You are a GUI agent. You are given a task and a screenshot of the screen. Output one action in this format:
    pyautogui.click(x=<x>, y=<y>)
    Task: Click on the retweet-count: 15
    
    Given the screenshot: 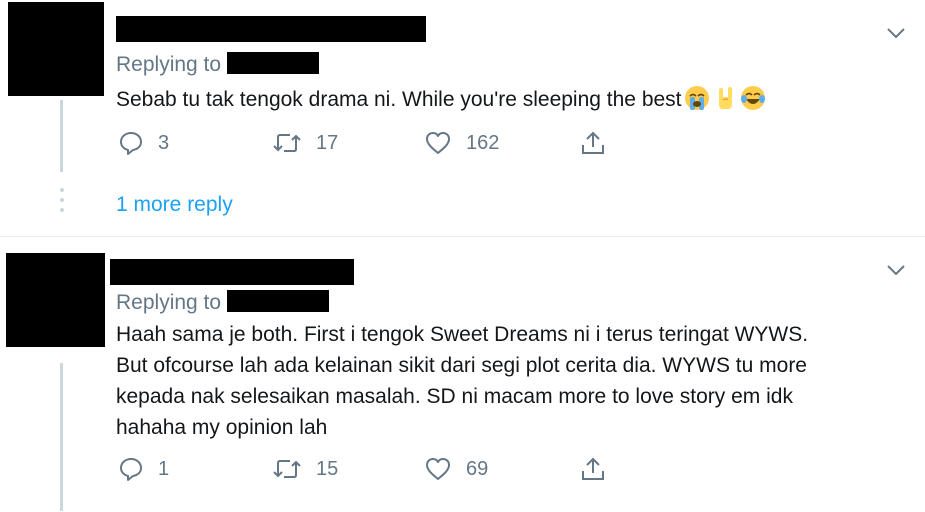 What is the action you would take?
    pyautogui.click(x=327, y=468)
    